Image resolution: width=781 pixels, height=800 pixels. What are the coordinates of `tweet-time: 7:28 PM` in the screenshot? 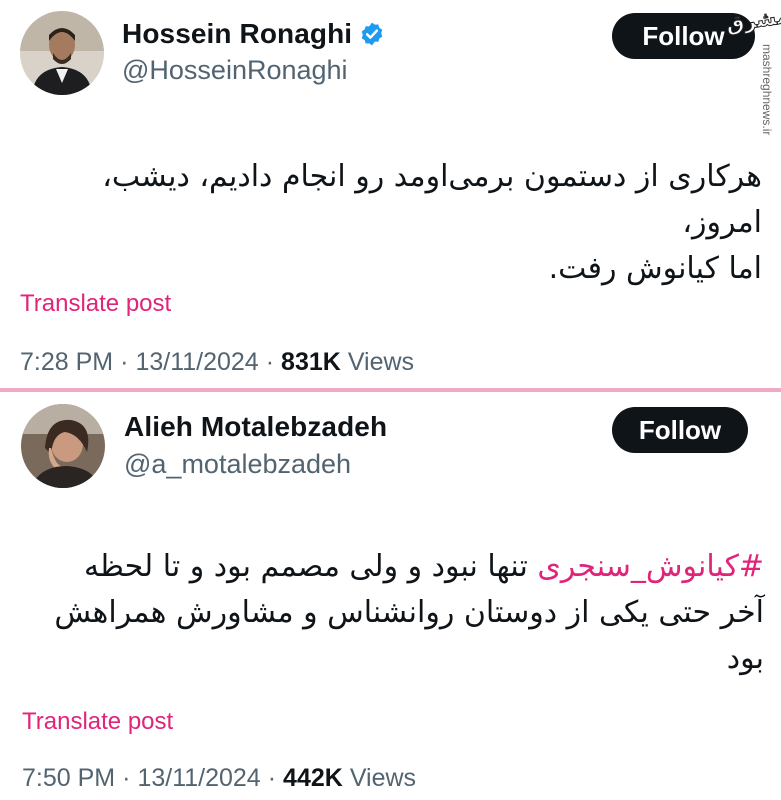 It's located at (66, 362).